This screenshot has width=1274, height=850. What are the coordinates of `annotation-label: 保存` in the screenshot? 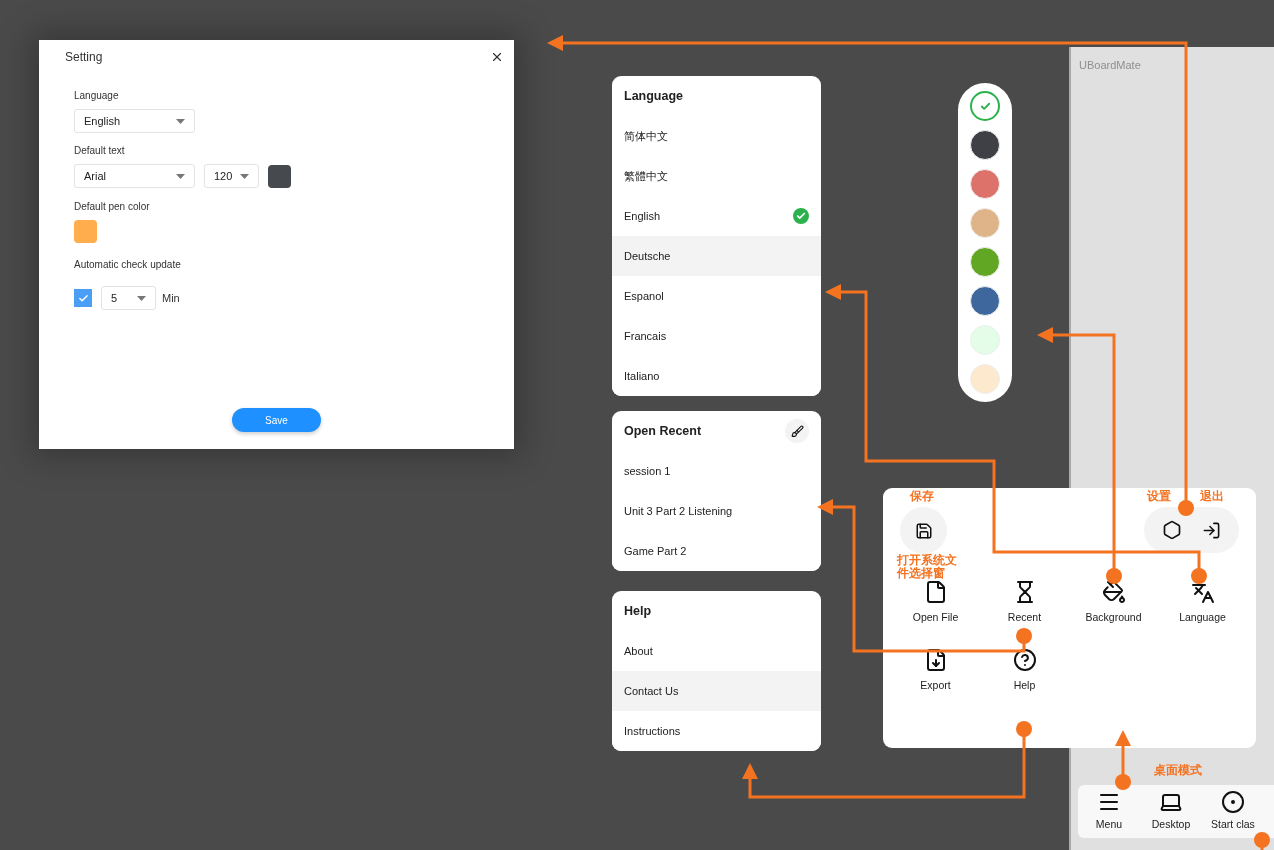 It's located at (922, 496).